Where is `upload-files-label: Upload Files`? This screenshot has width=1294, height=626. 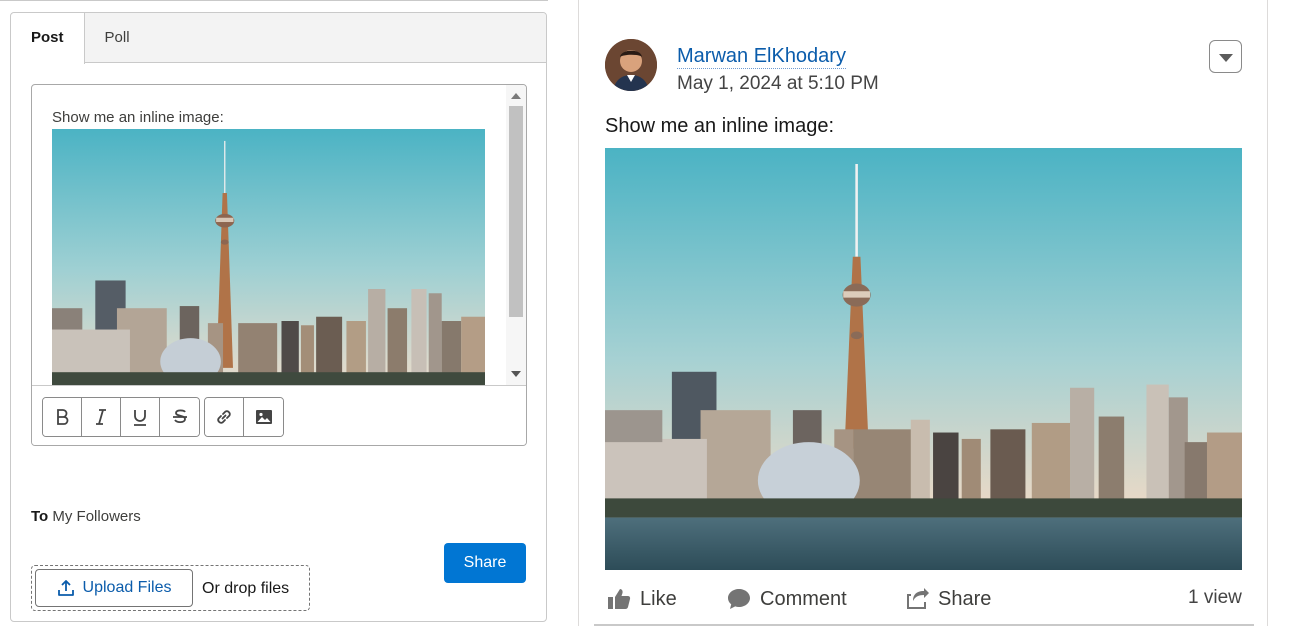
upload-files-label: Upload Files is located at coordinates (127, 587).